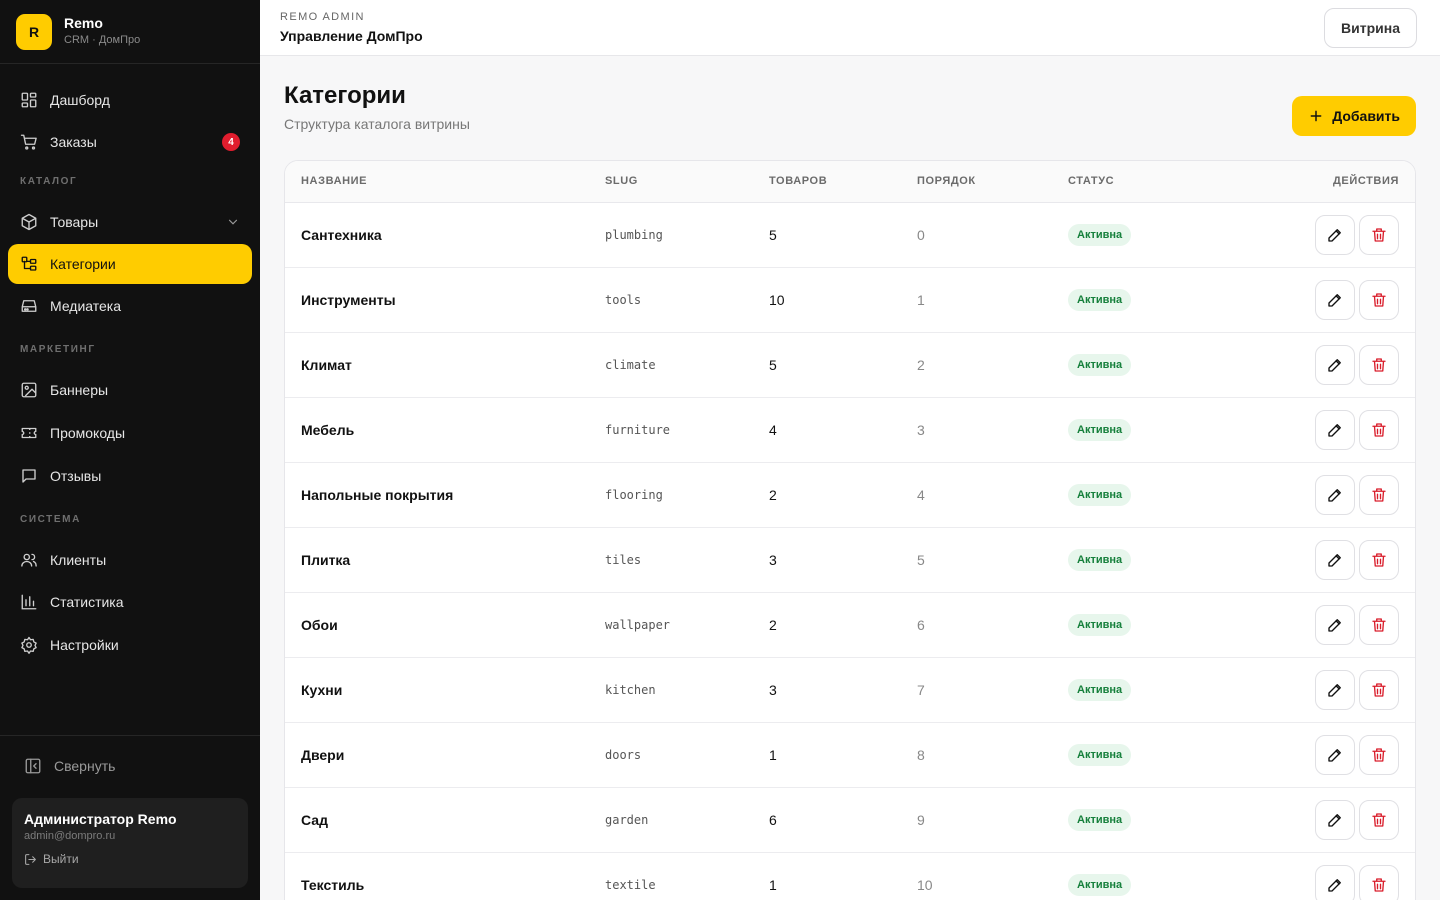  Describe the element at coordinates (61, 859) in the screenshot. I see `logout-label: Выйти` at that location.